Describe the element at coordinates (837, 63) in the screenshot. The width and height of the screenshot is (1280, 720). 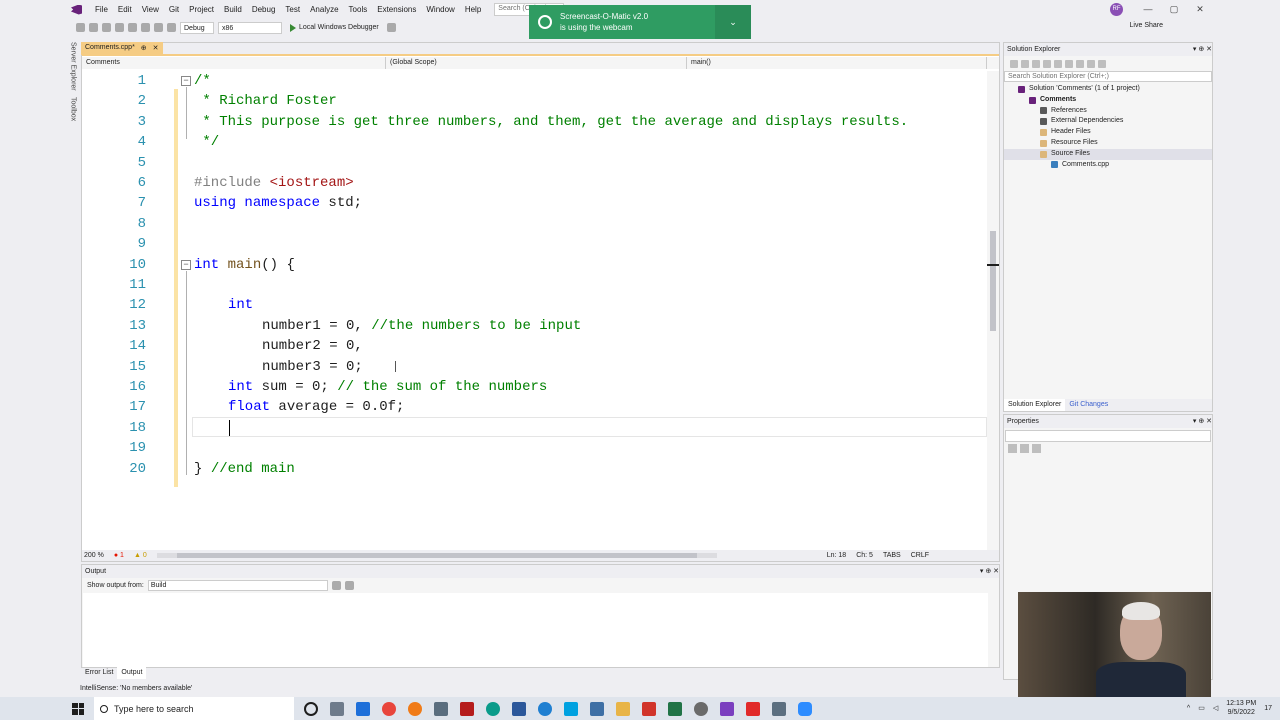
I see `member-dropdown: main()` at that location.